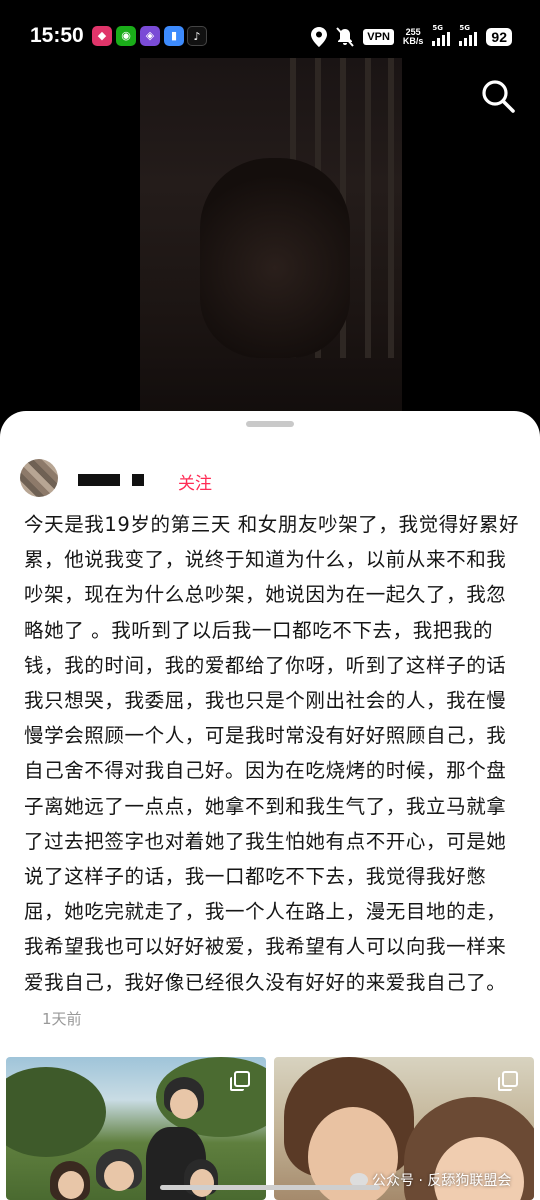 Image resolution: width=540 pixels, height=1200 pixels. Describe the element at coordinates (413, 41) in the screenshot. I see `speed-unit: KB/s` at that location.